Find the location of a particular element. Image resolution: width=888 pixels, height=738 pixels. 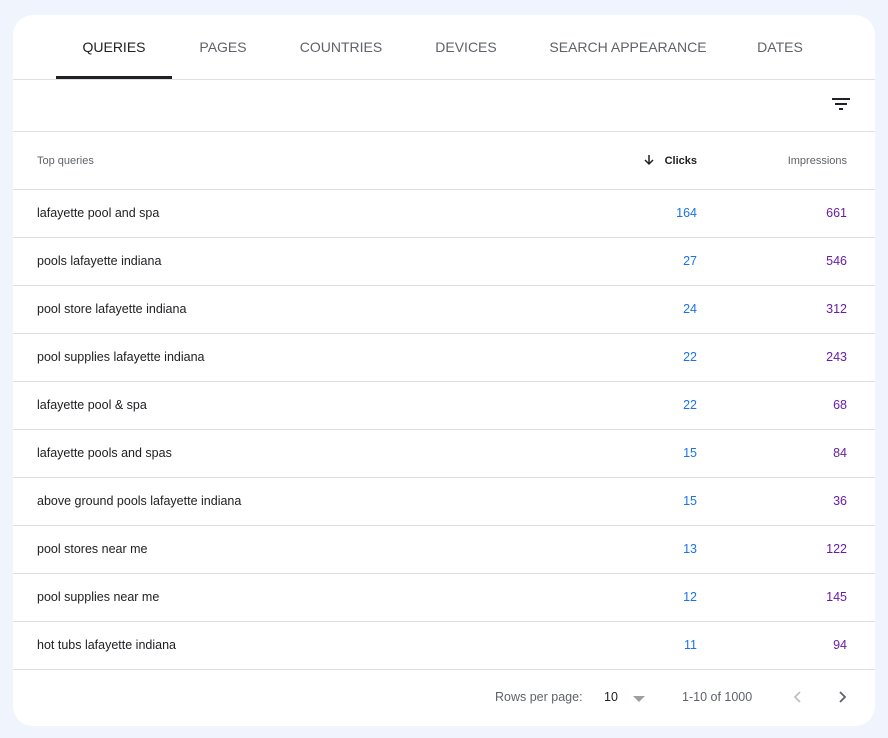

header-clicks: Clicks is located at coordinates (681, 161).